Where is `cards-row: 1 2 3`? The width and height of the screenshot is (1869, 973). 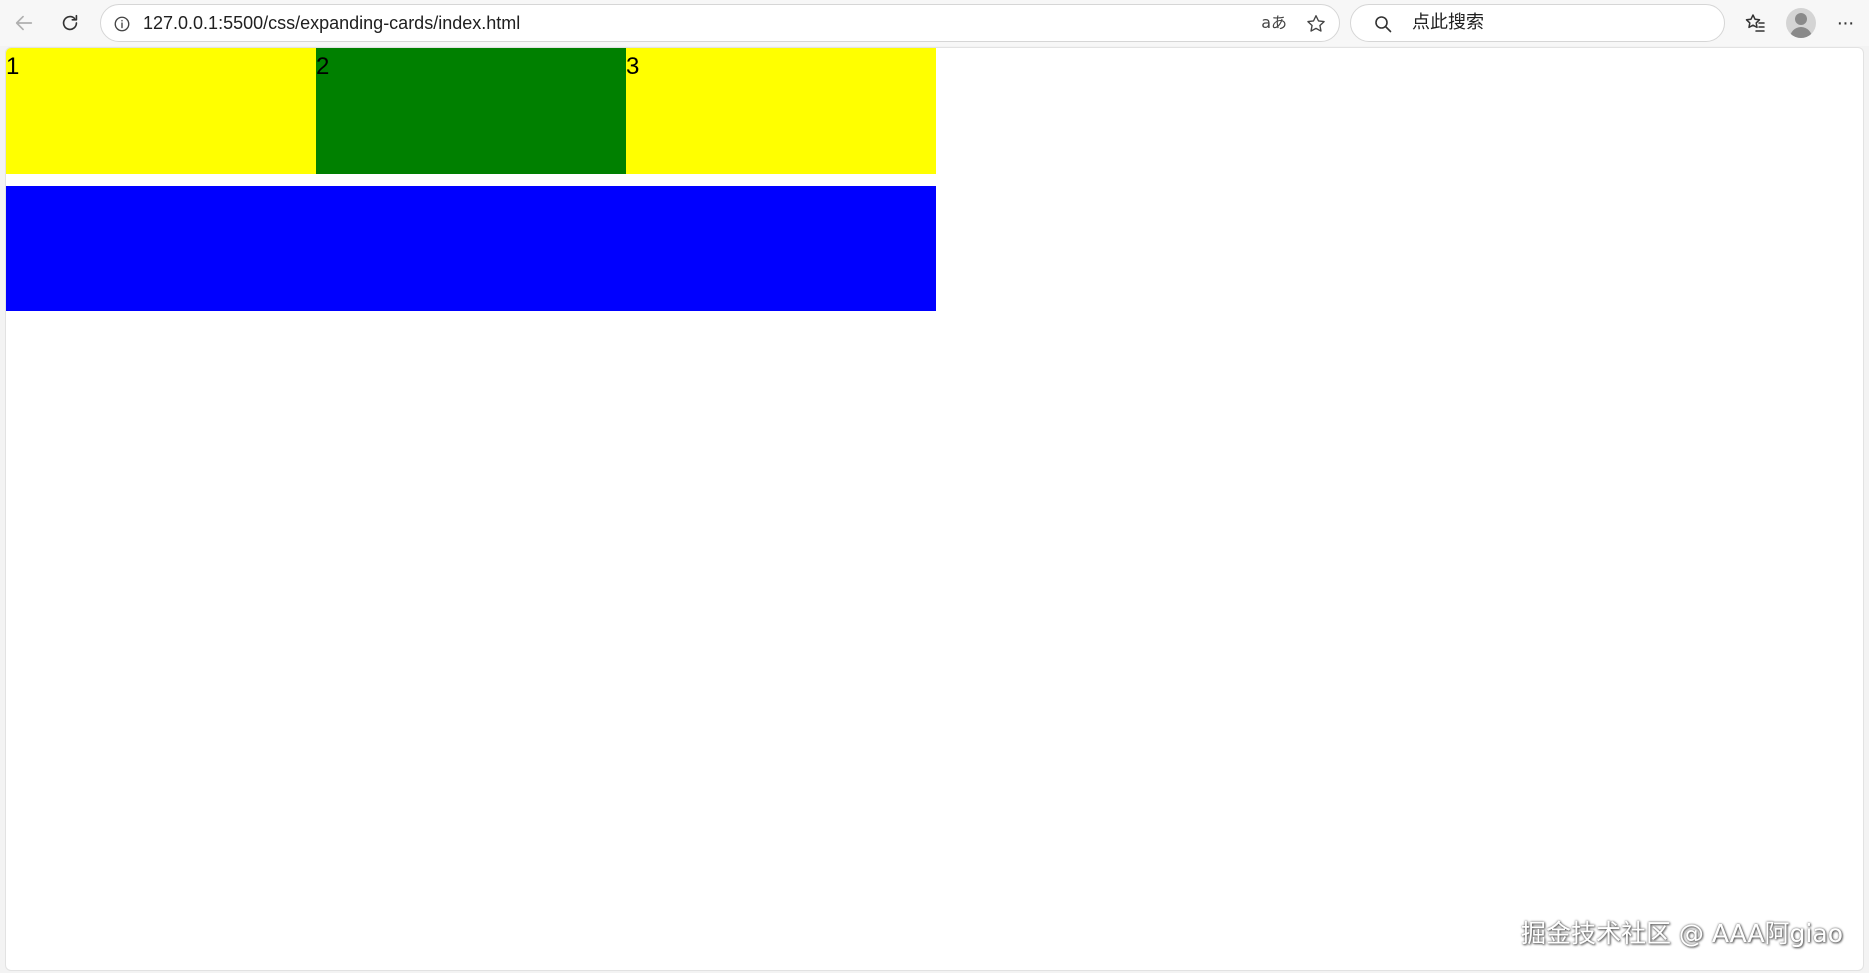 cards-row: 1 2 3 is located at coordinates (471, 111).